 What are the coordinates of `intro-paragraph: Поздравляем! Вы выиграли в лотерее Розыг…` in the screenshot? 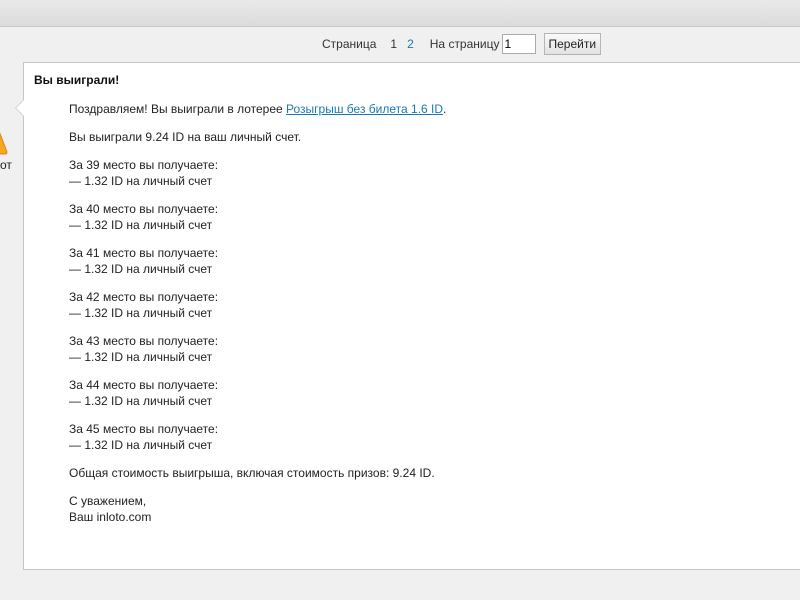 It's located at (419, 109).